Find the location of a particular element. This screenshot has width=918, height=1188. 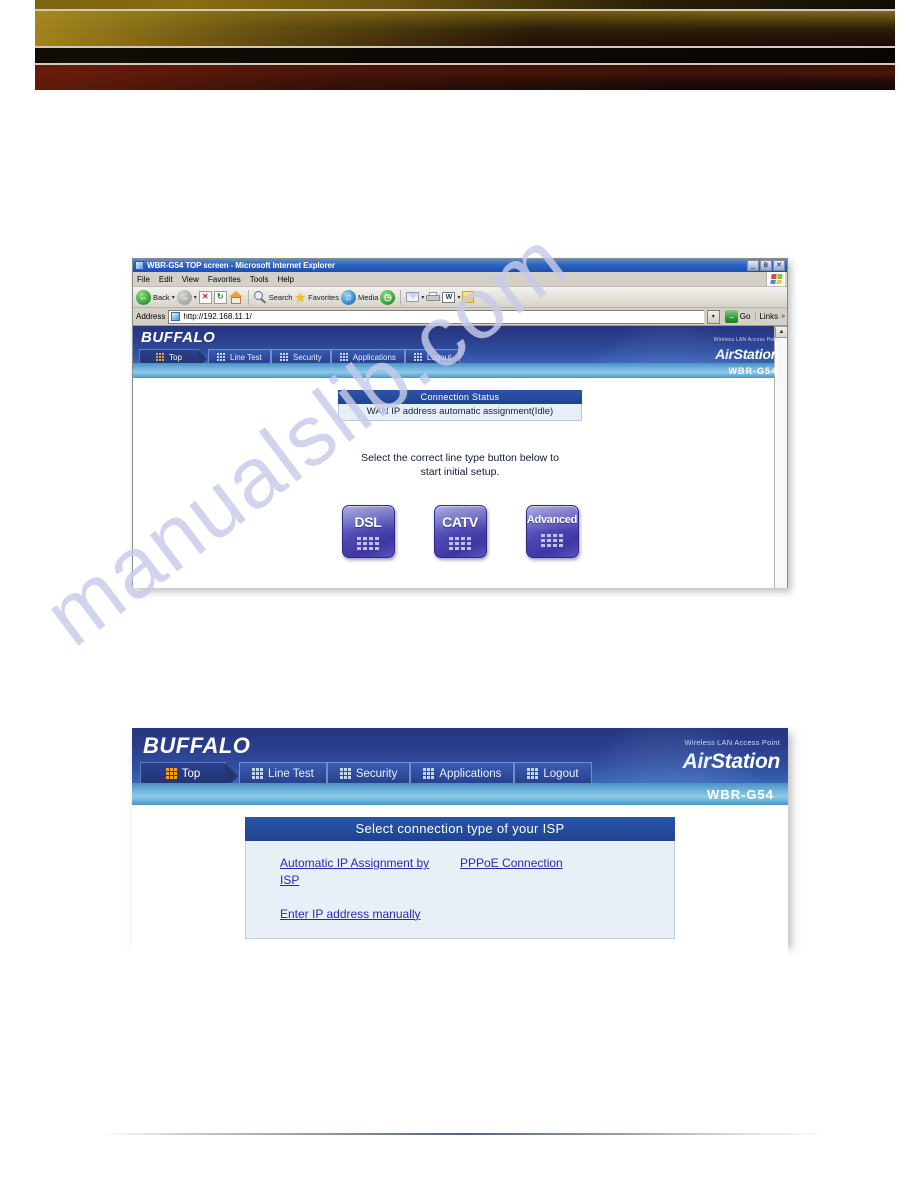

model-bar-fig2: WBR-G54 is located at coordinates (460, 794).